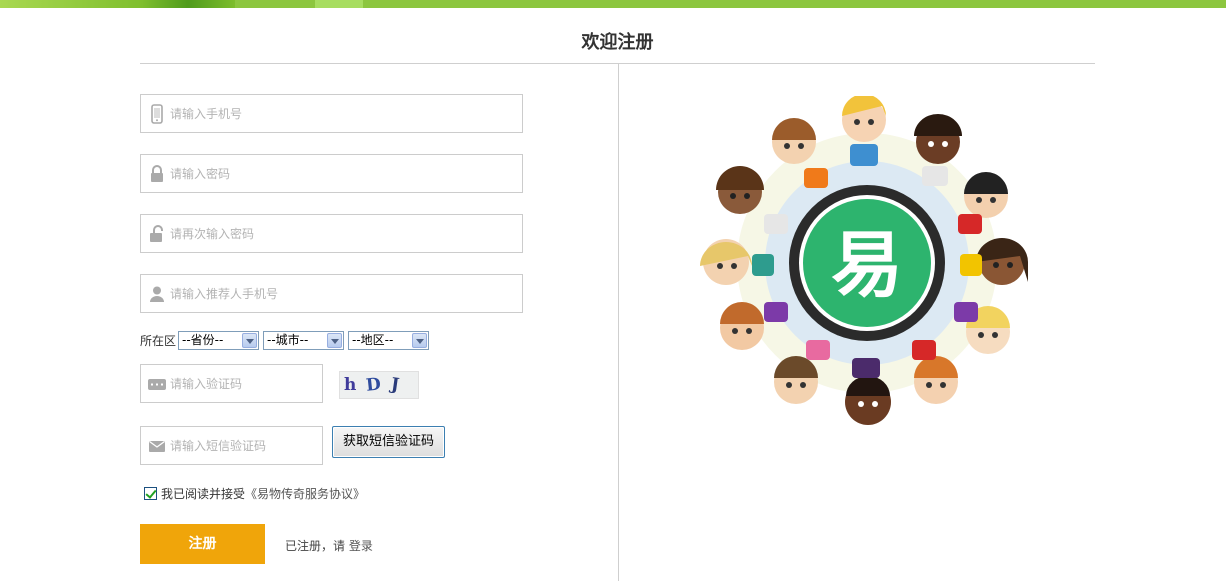 The width and height of the screenshot is (1226, 581). What do you see at coordinates (157, 114) in the screenshot?
I see `phone-icon` at bounding box center [157, 114].